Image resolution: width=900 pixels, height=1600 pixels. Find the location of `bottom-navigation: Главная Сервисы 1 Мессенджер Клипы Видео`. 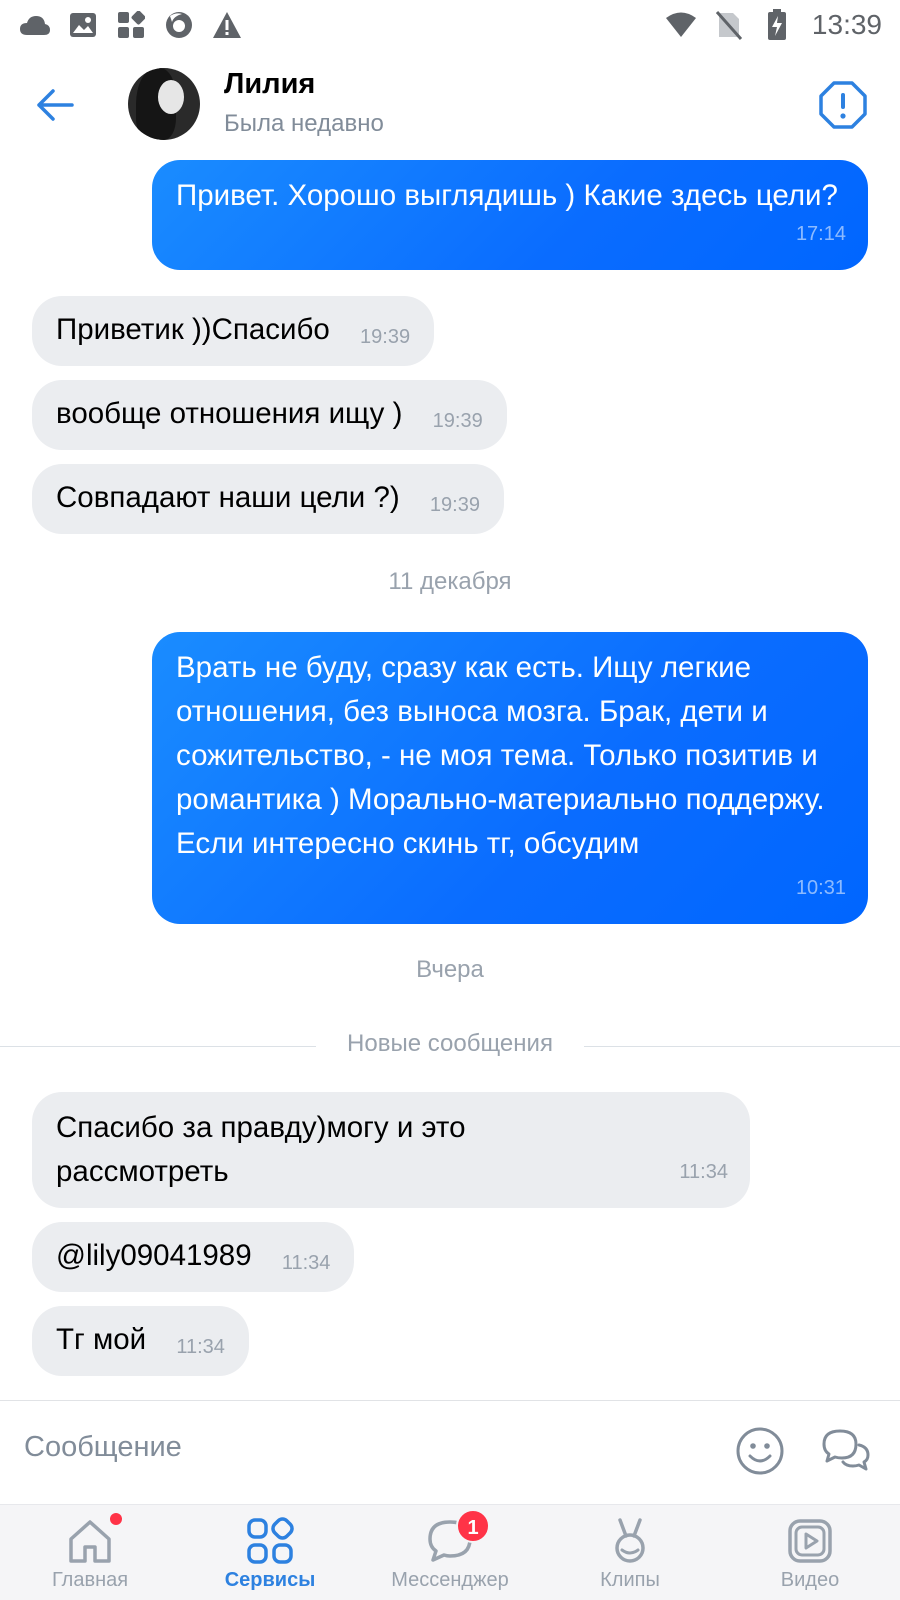

bottom-navigation: Главная Сервисы 1 Мессенджер Клипы Видео is located at coordinates (450, 1552).